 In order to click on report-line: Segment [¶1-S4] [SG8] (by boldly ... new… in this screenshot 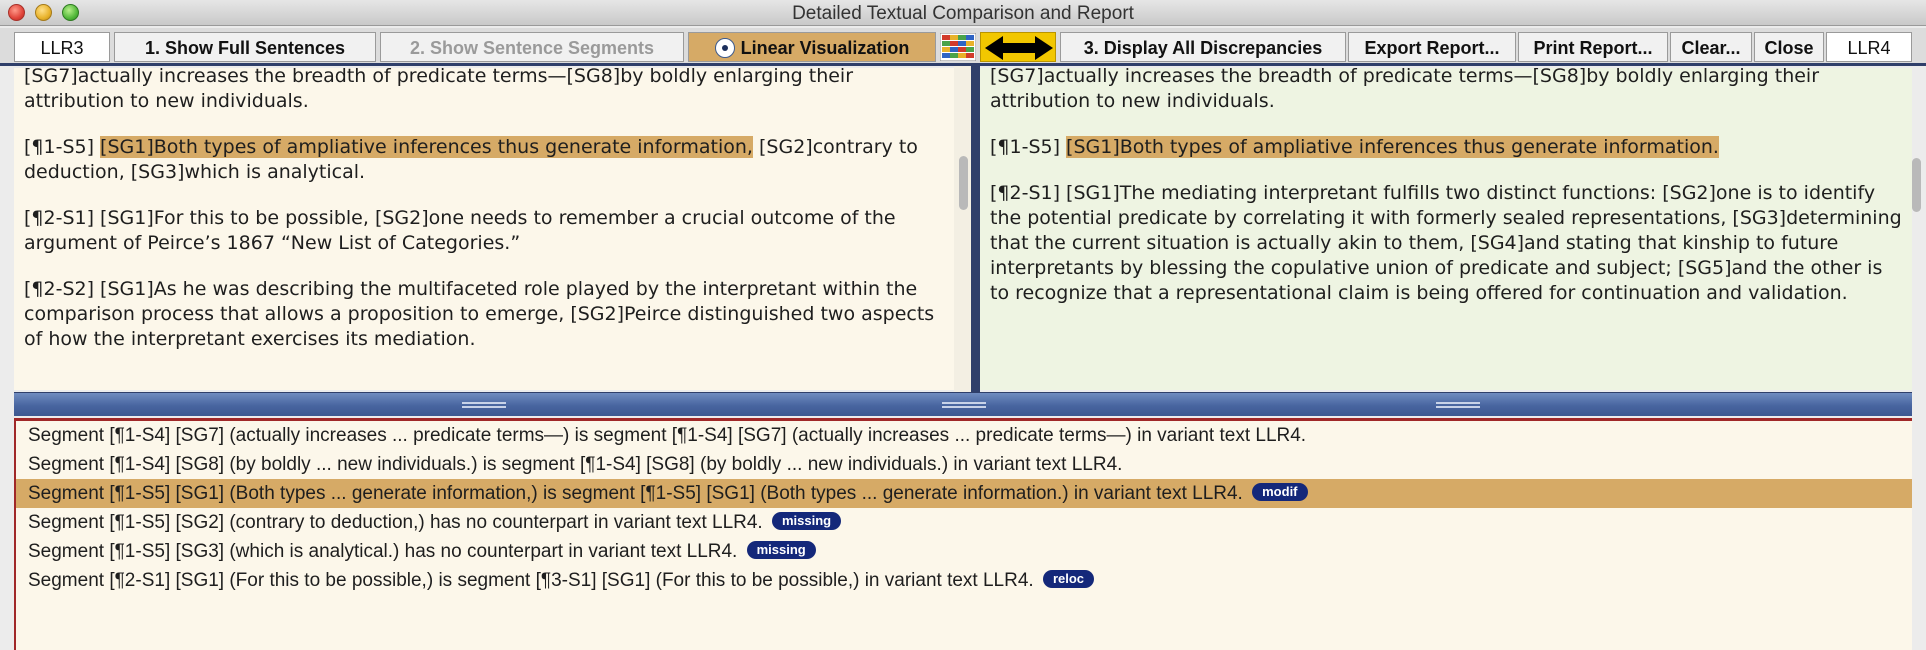, I will do `click(964, 464)`.